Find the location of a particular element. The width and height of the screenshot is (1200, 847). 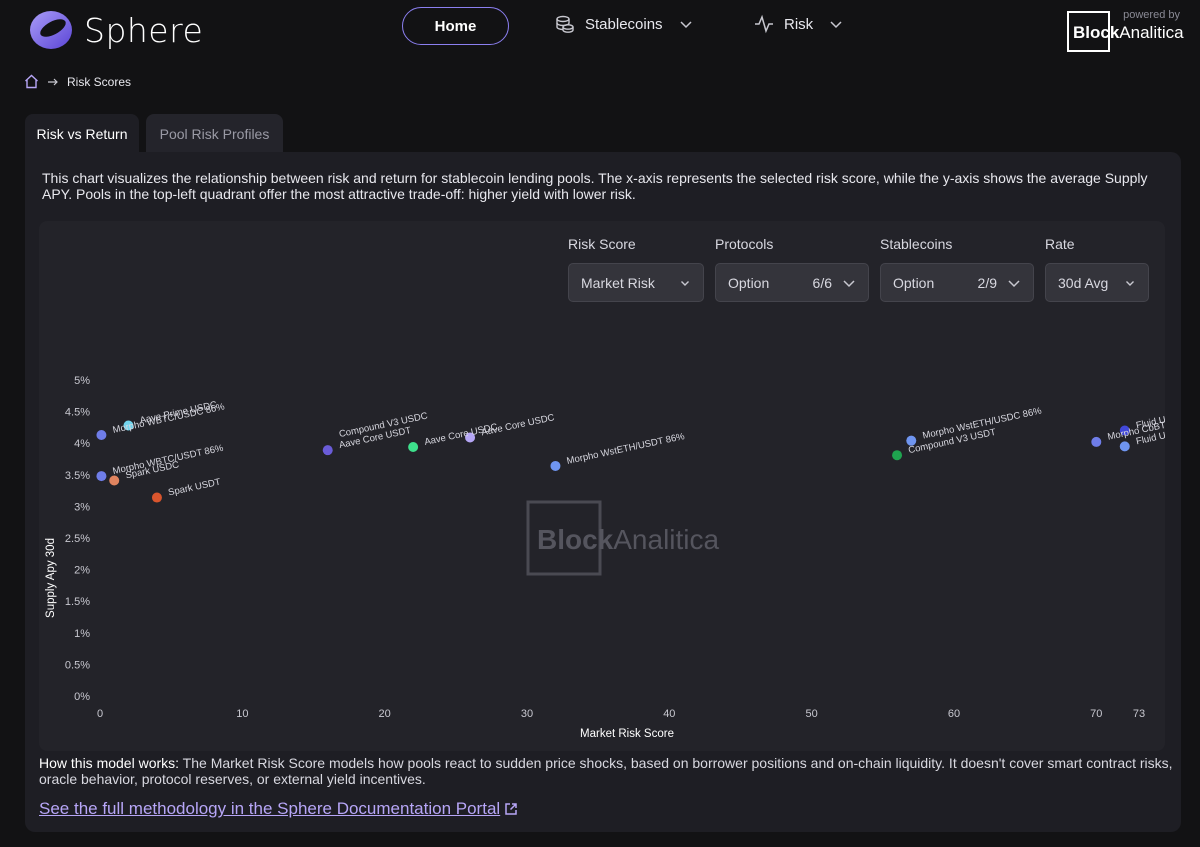

y-tick-label: 4% is located at coordinates (82, 444).